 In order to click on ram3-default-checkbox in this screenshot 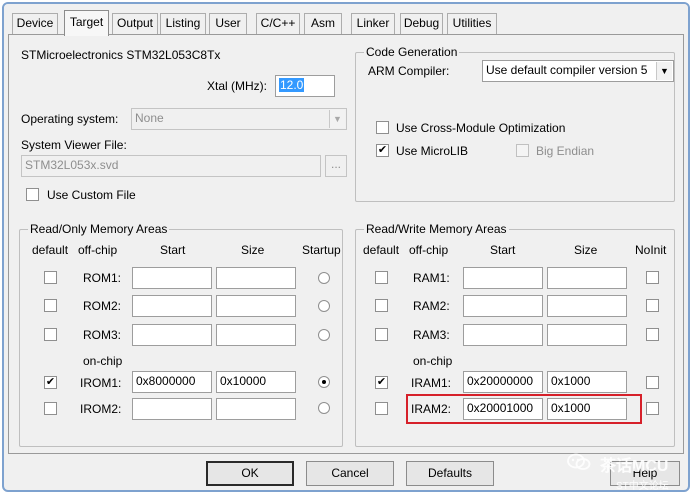, I will do `click(381, 334)`.